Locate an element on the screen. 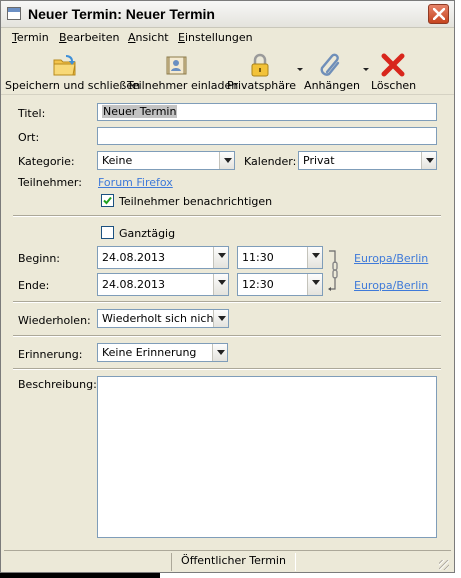  menu-einstellungen: Einstellungen is located at coordinates (215, 37).